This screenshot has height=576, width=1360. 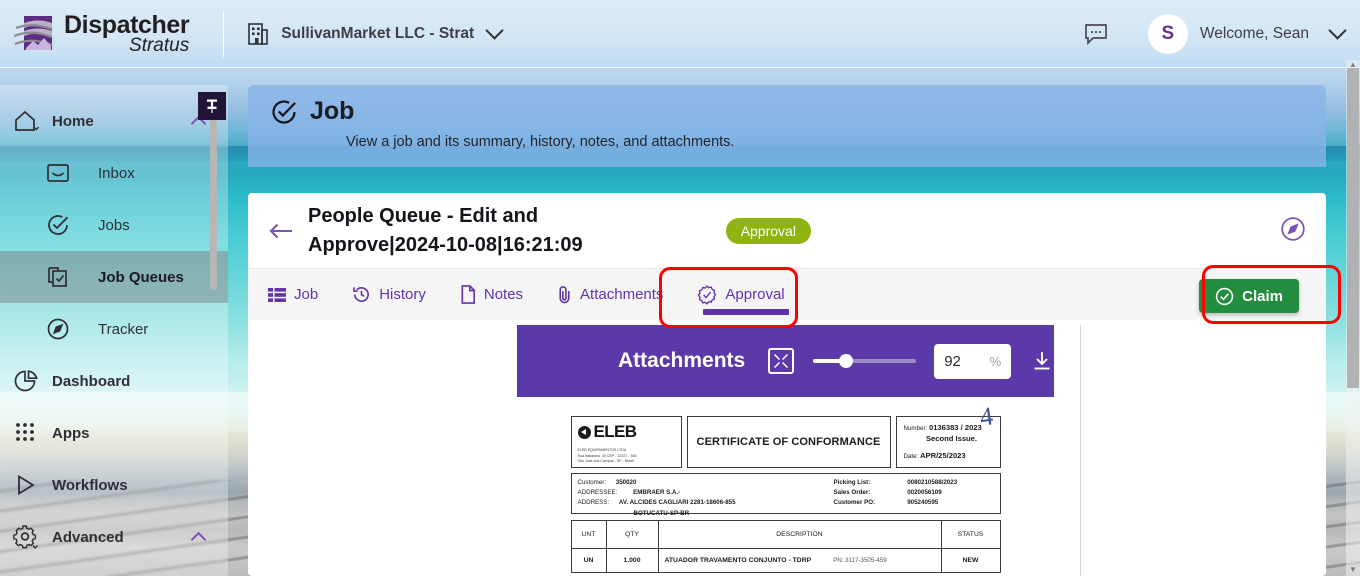 I want to click on organization-selector: SullivanMarket LLC - Strat, so click(x=375, y=33).